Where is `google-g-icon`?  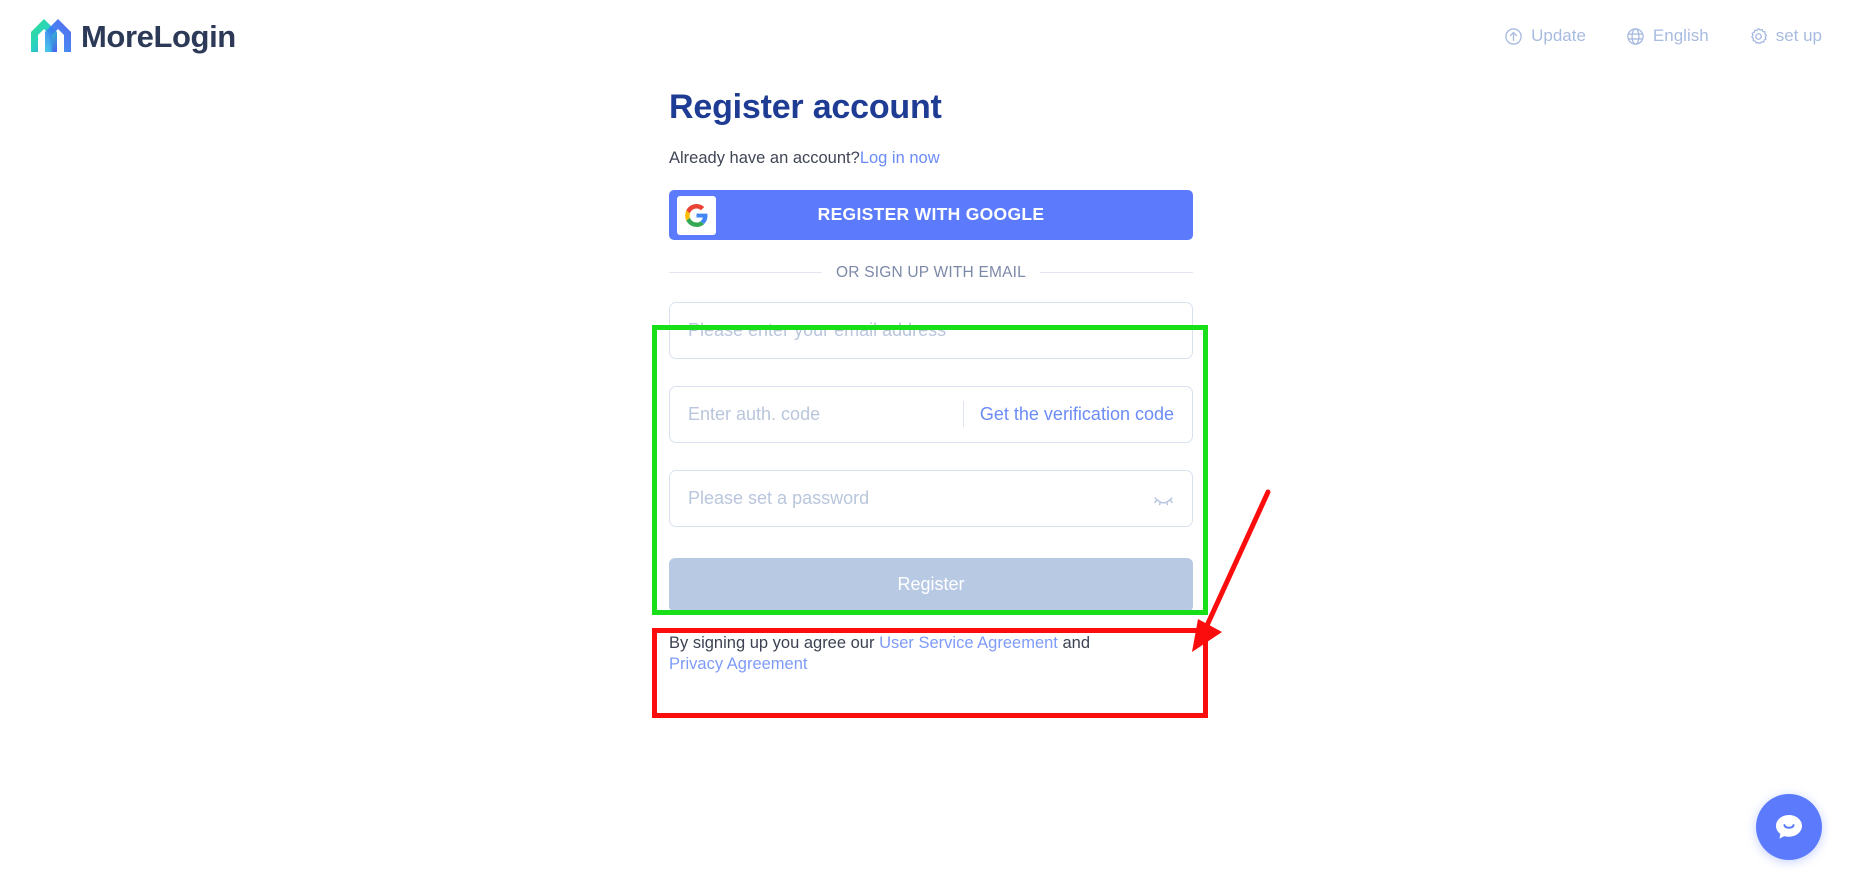 google-g-icon is located at coordinates (696, 215).